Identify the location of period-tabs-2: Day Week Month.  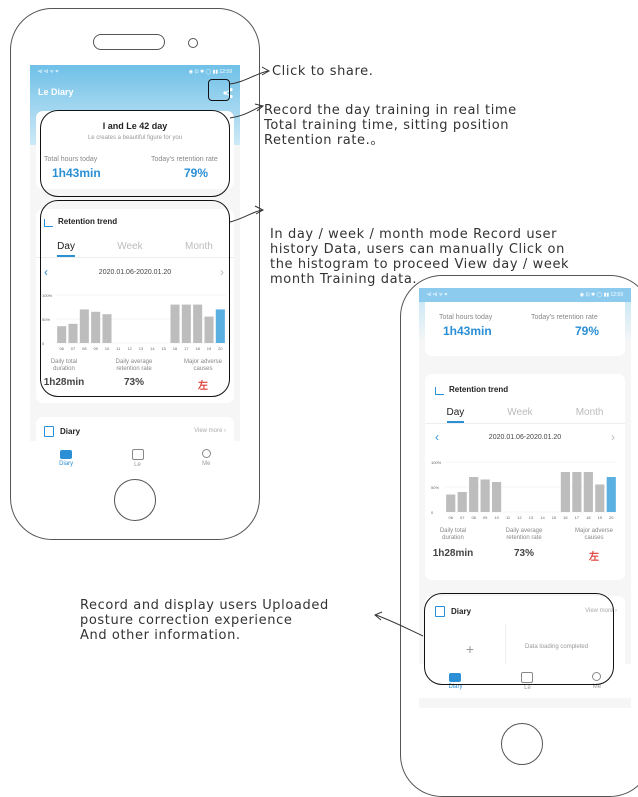
(525, 415).